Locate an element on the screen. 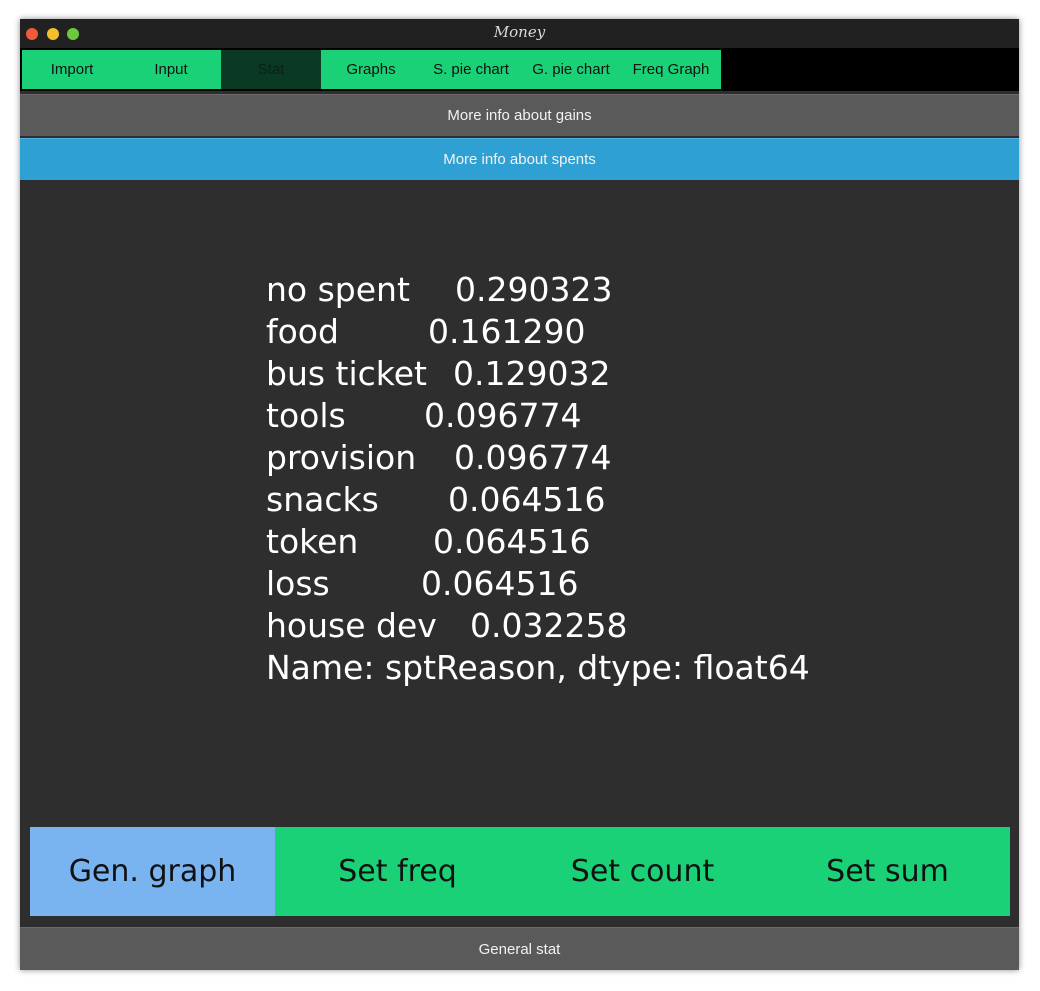 This screenshot has height=991, width=1040. set-freq-button: Set freq is located at coordinates (397, 871).